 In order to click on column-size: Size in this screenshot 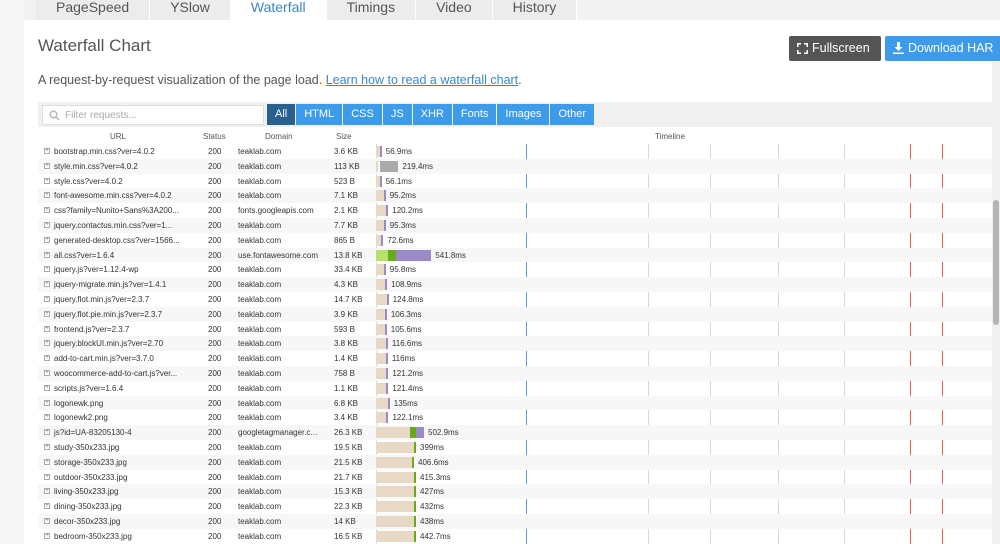, I will do `click(344, 136)`.